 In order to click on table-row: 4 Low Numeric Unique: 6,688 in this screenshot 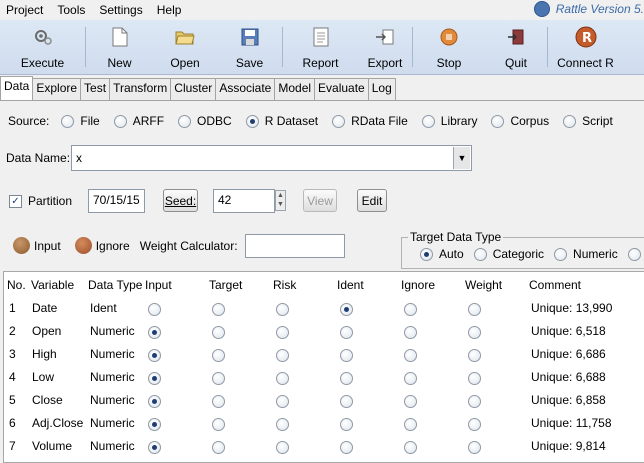, I will do `click(324, 378)`.